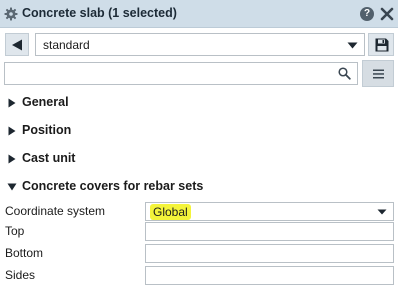 This screenshot has width=398, height=288. Describe the element at coordinates (199, 159) in the screenshot. I see `section-cast-unit: Cast unit` at that location.